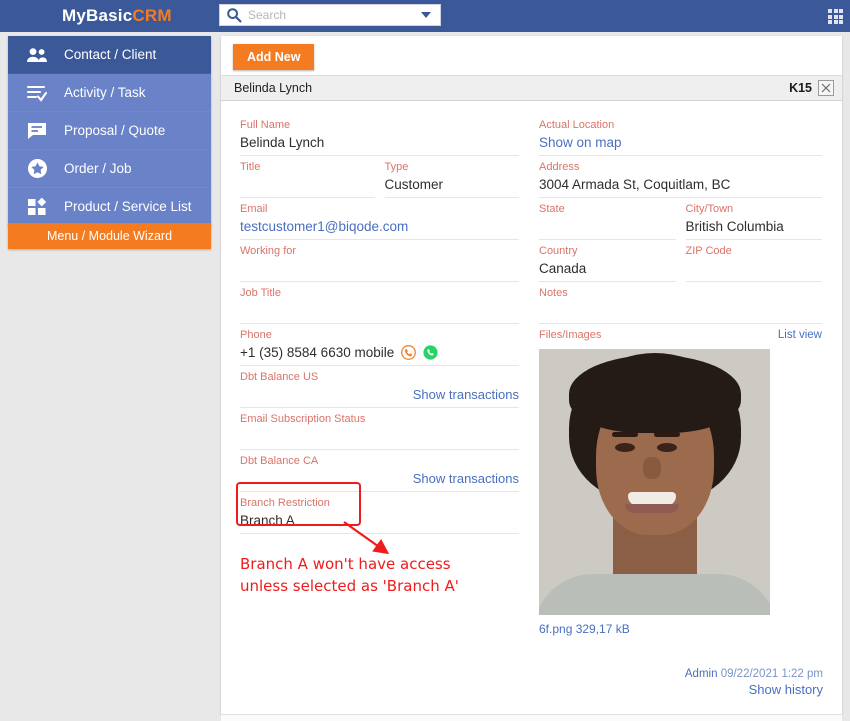 The height and width of the screenshot is (721, 850). I want to click on field-value: +1 (35) 8584 6630 mobile, so click(317, 352).